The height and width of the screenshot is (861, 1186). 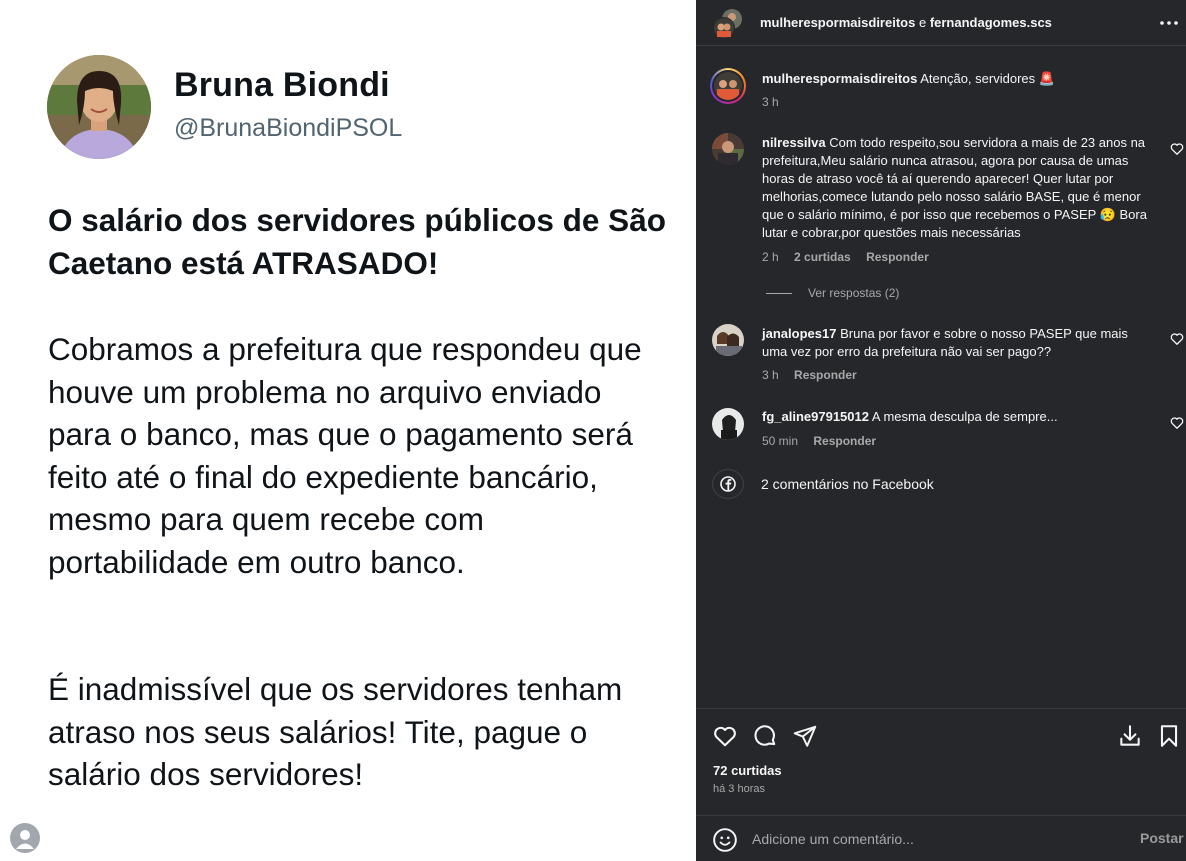 I want to click on download-icon, so click(x=1130, y=736).